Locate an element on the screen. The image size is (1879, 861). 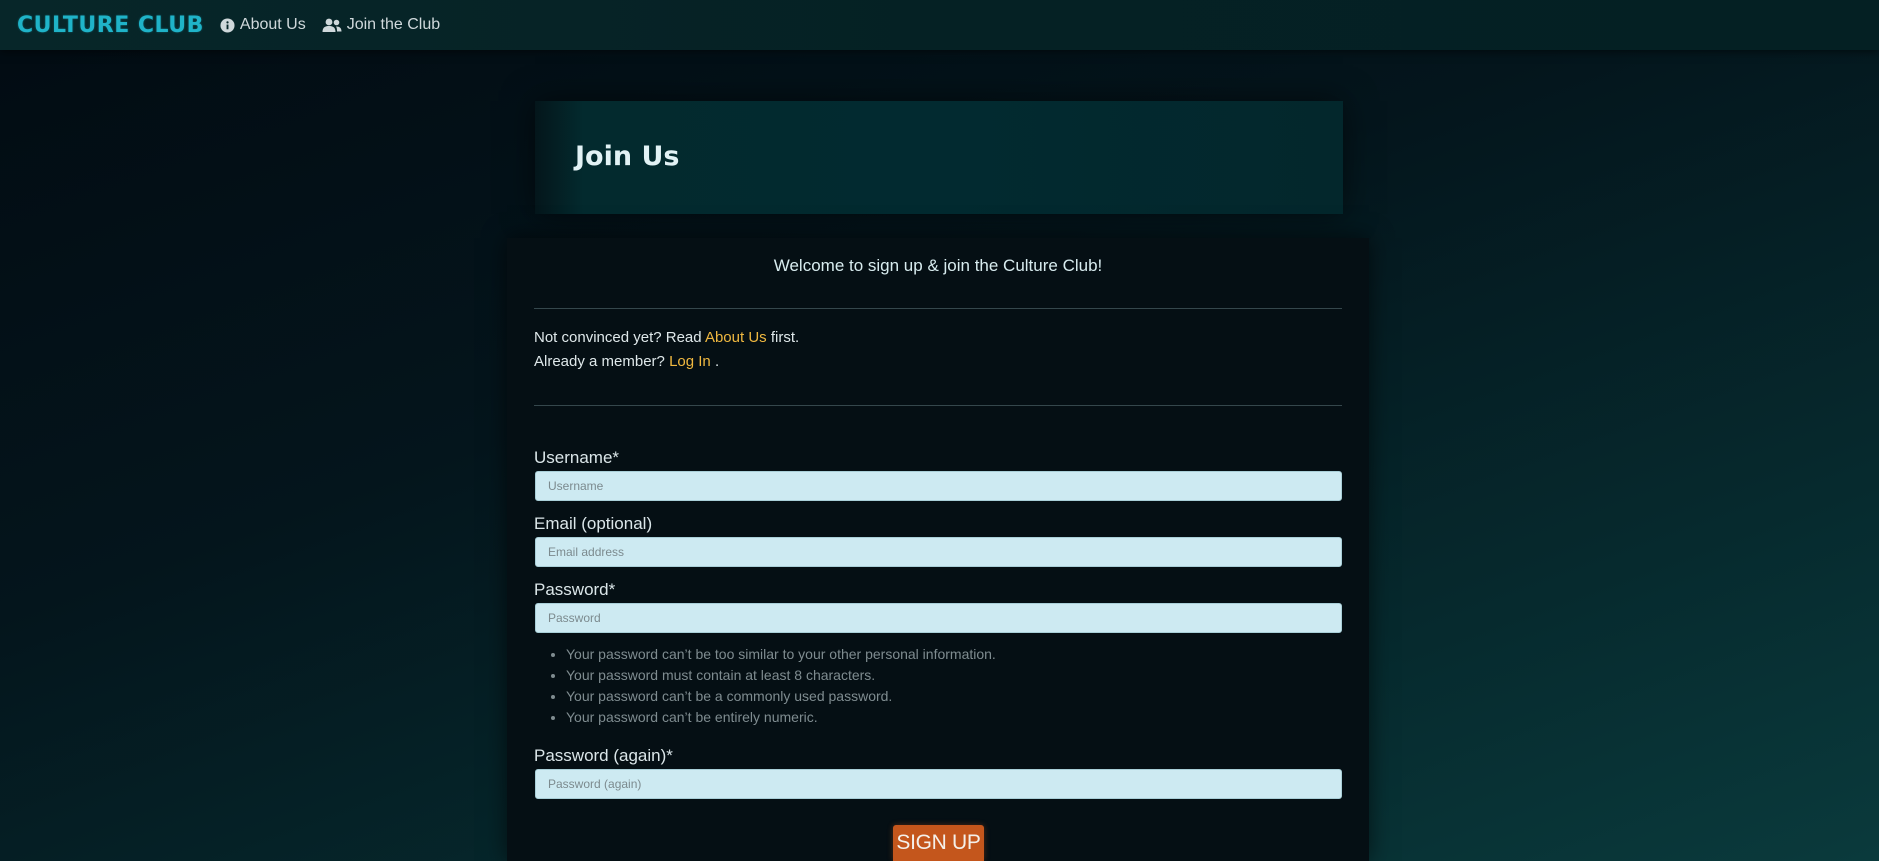
nav-join-label: Join the Club is located at coordinates (393, 24).